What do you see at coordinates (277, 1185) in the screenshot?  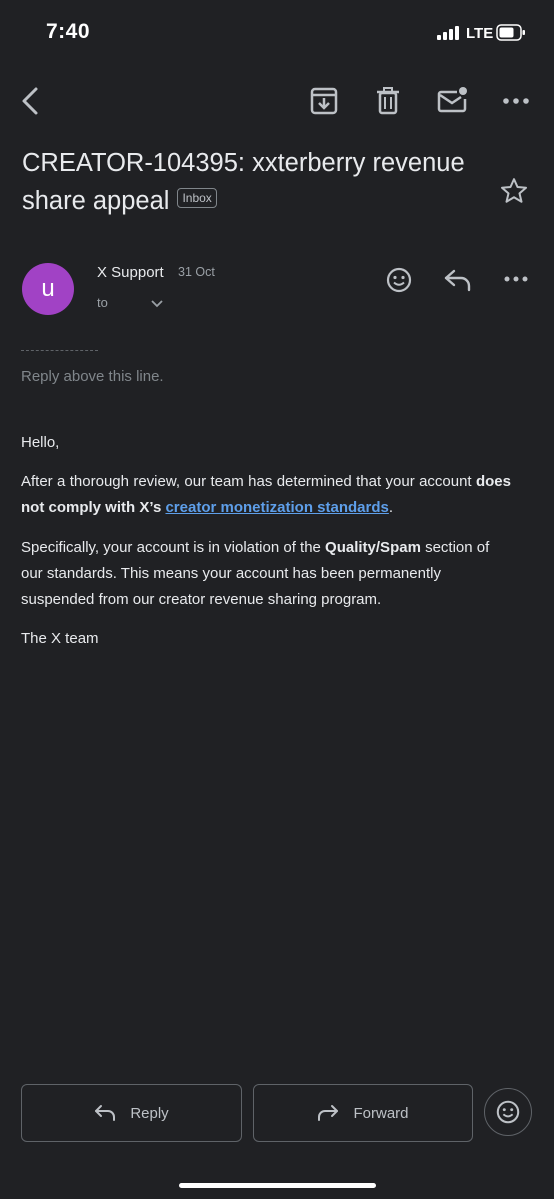 I see `home-indicator` at bounding box center [277, 1185].